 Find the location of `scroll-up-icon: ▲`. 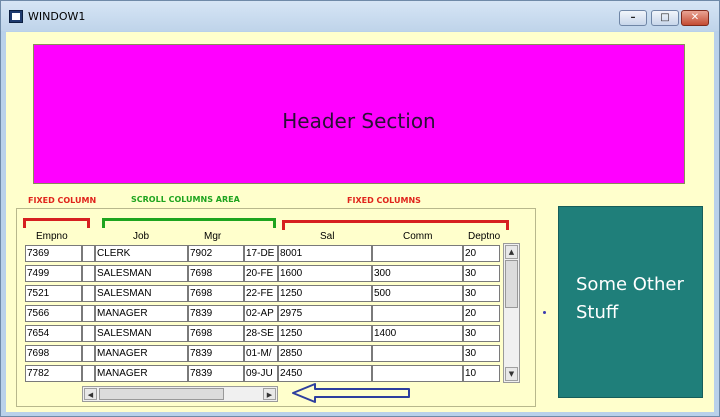

scroll-up-icon: ▲ is located at coordinates (511, 252).